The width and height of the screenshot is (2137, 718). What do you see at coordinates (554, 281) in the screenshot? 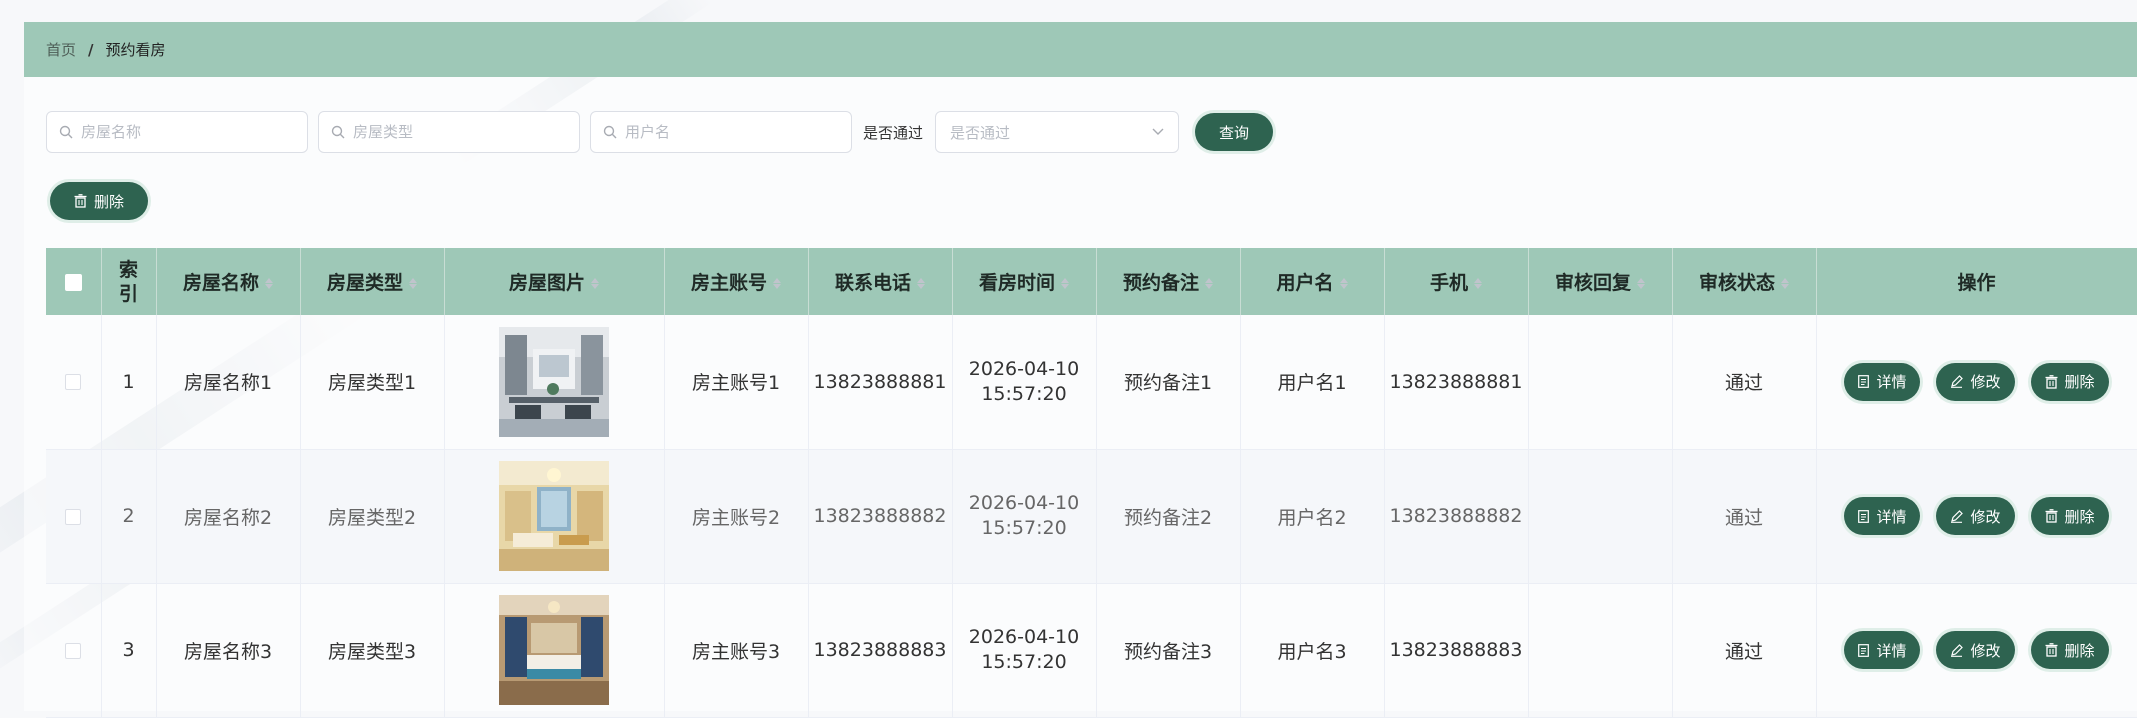
I see `header-house-image: 房屋图片` at bounding box center [554, 281].